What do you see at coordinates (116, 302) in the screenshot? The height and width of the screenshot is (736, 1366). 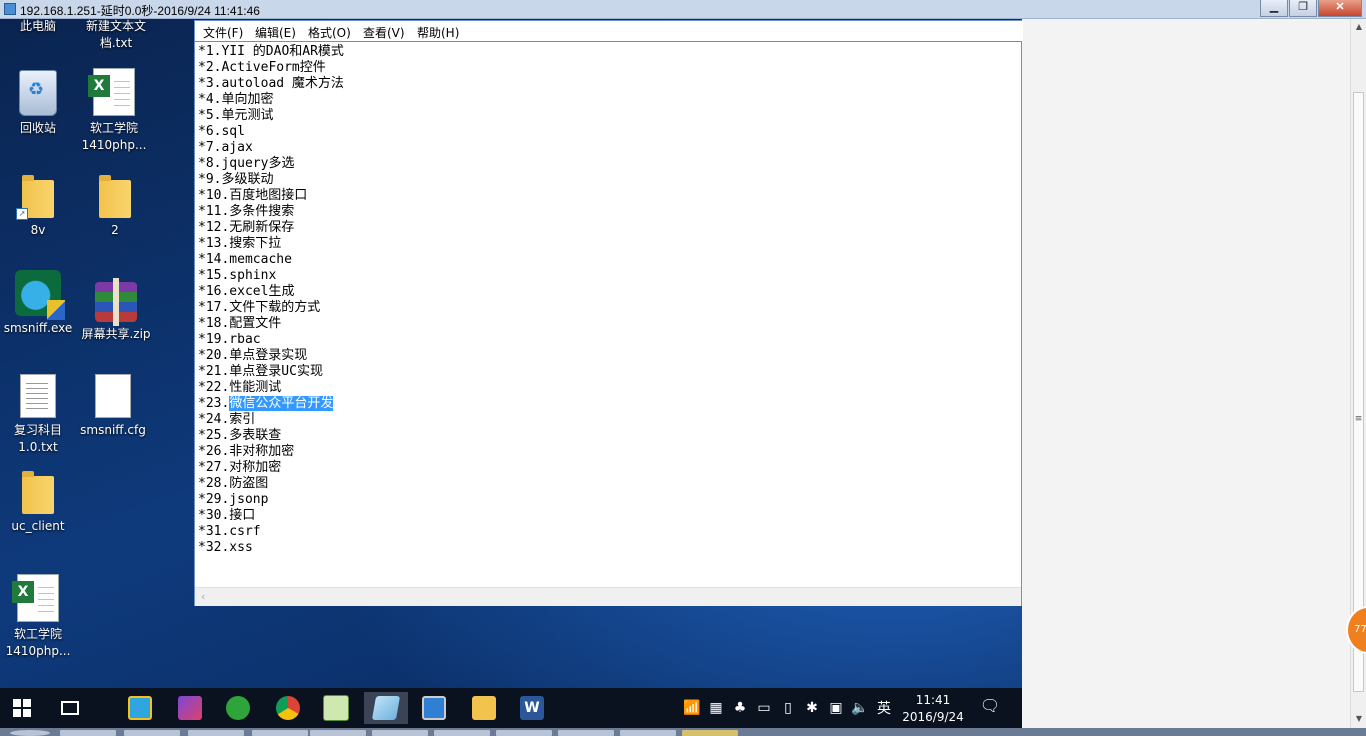 I see `rar-archive-icon` at bounding box center [116, 302].